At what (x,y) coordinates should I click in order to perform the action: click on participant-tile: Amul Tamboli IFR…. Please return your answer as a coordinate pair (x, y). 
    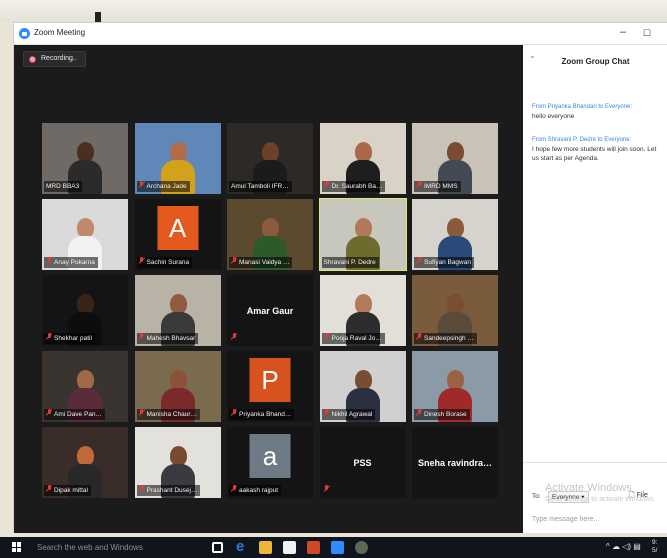
    Looking at the image, I should click on (270, 158).